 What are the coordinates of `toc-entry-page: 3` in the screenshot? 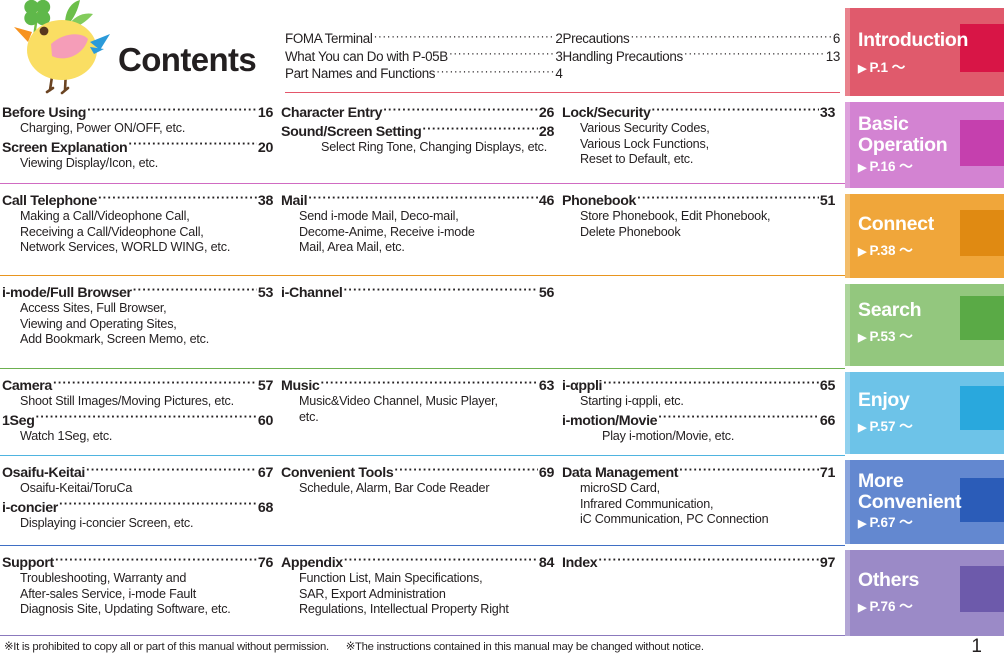 It's located at (559, 56).